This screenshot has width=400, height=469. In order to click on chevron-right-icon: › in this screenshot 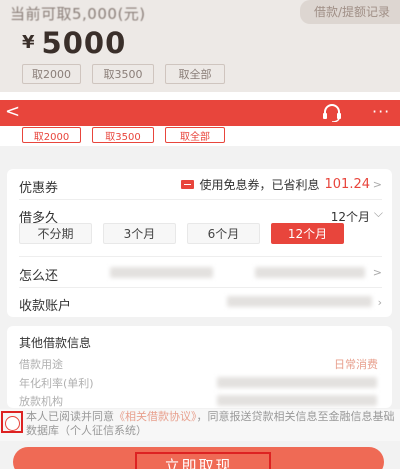, I will do `click(379, 302)`.